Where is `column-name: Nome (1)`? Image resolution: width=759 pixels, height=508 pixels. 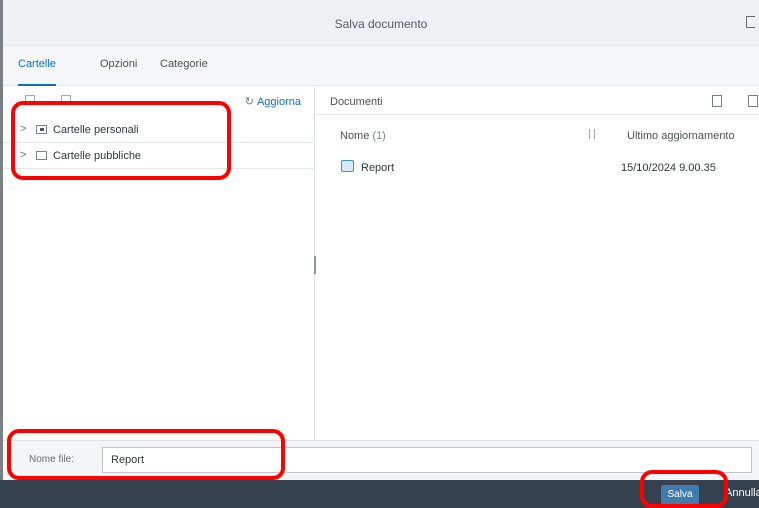
column-name: Nome (1) is located at coordinates (363, 136).